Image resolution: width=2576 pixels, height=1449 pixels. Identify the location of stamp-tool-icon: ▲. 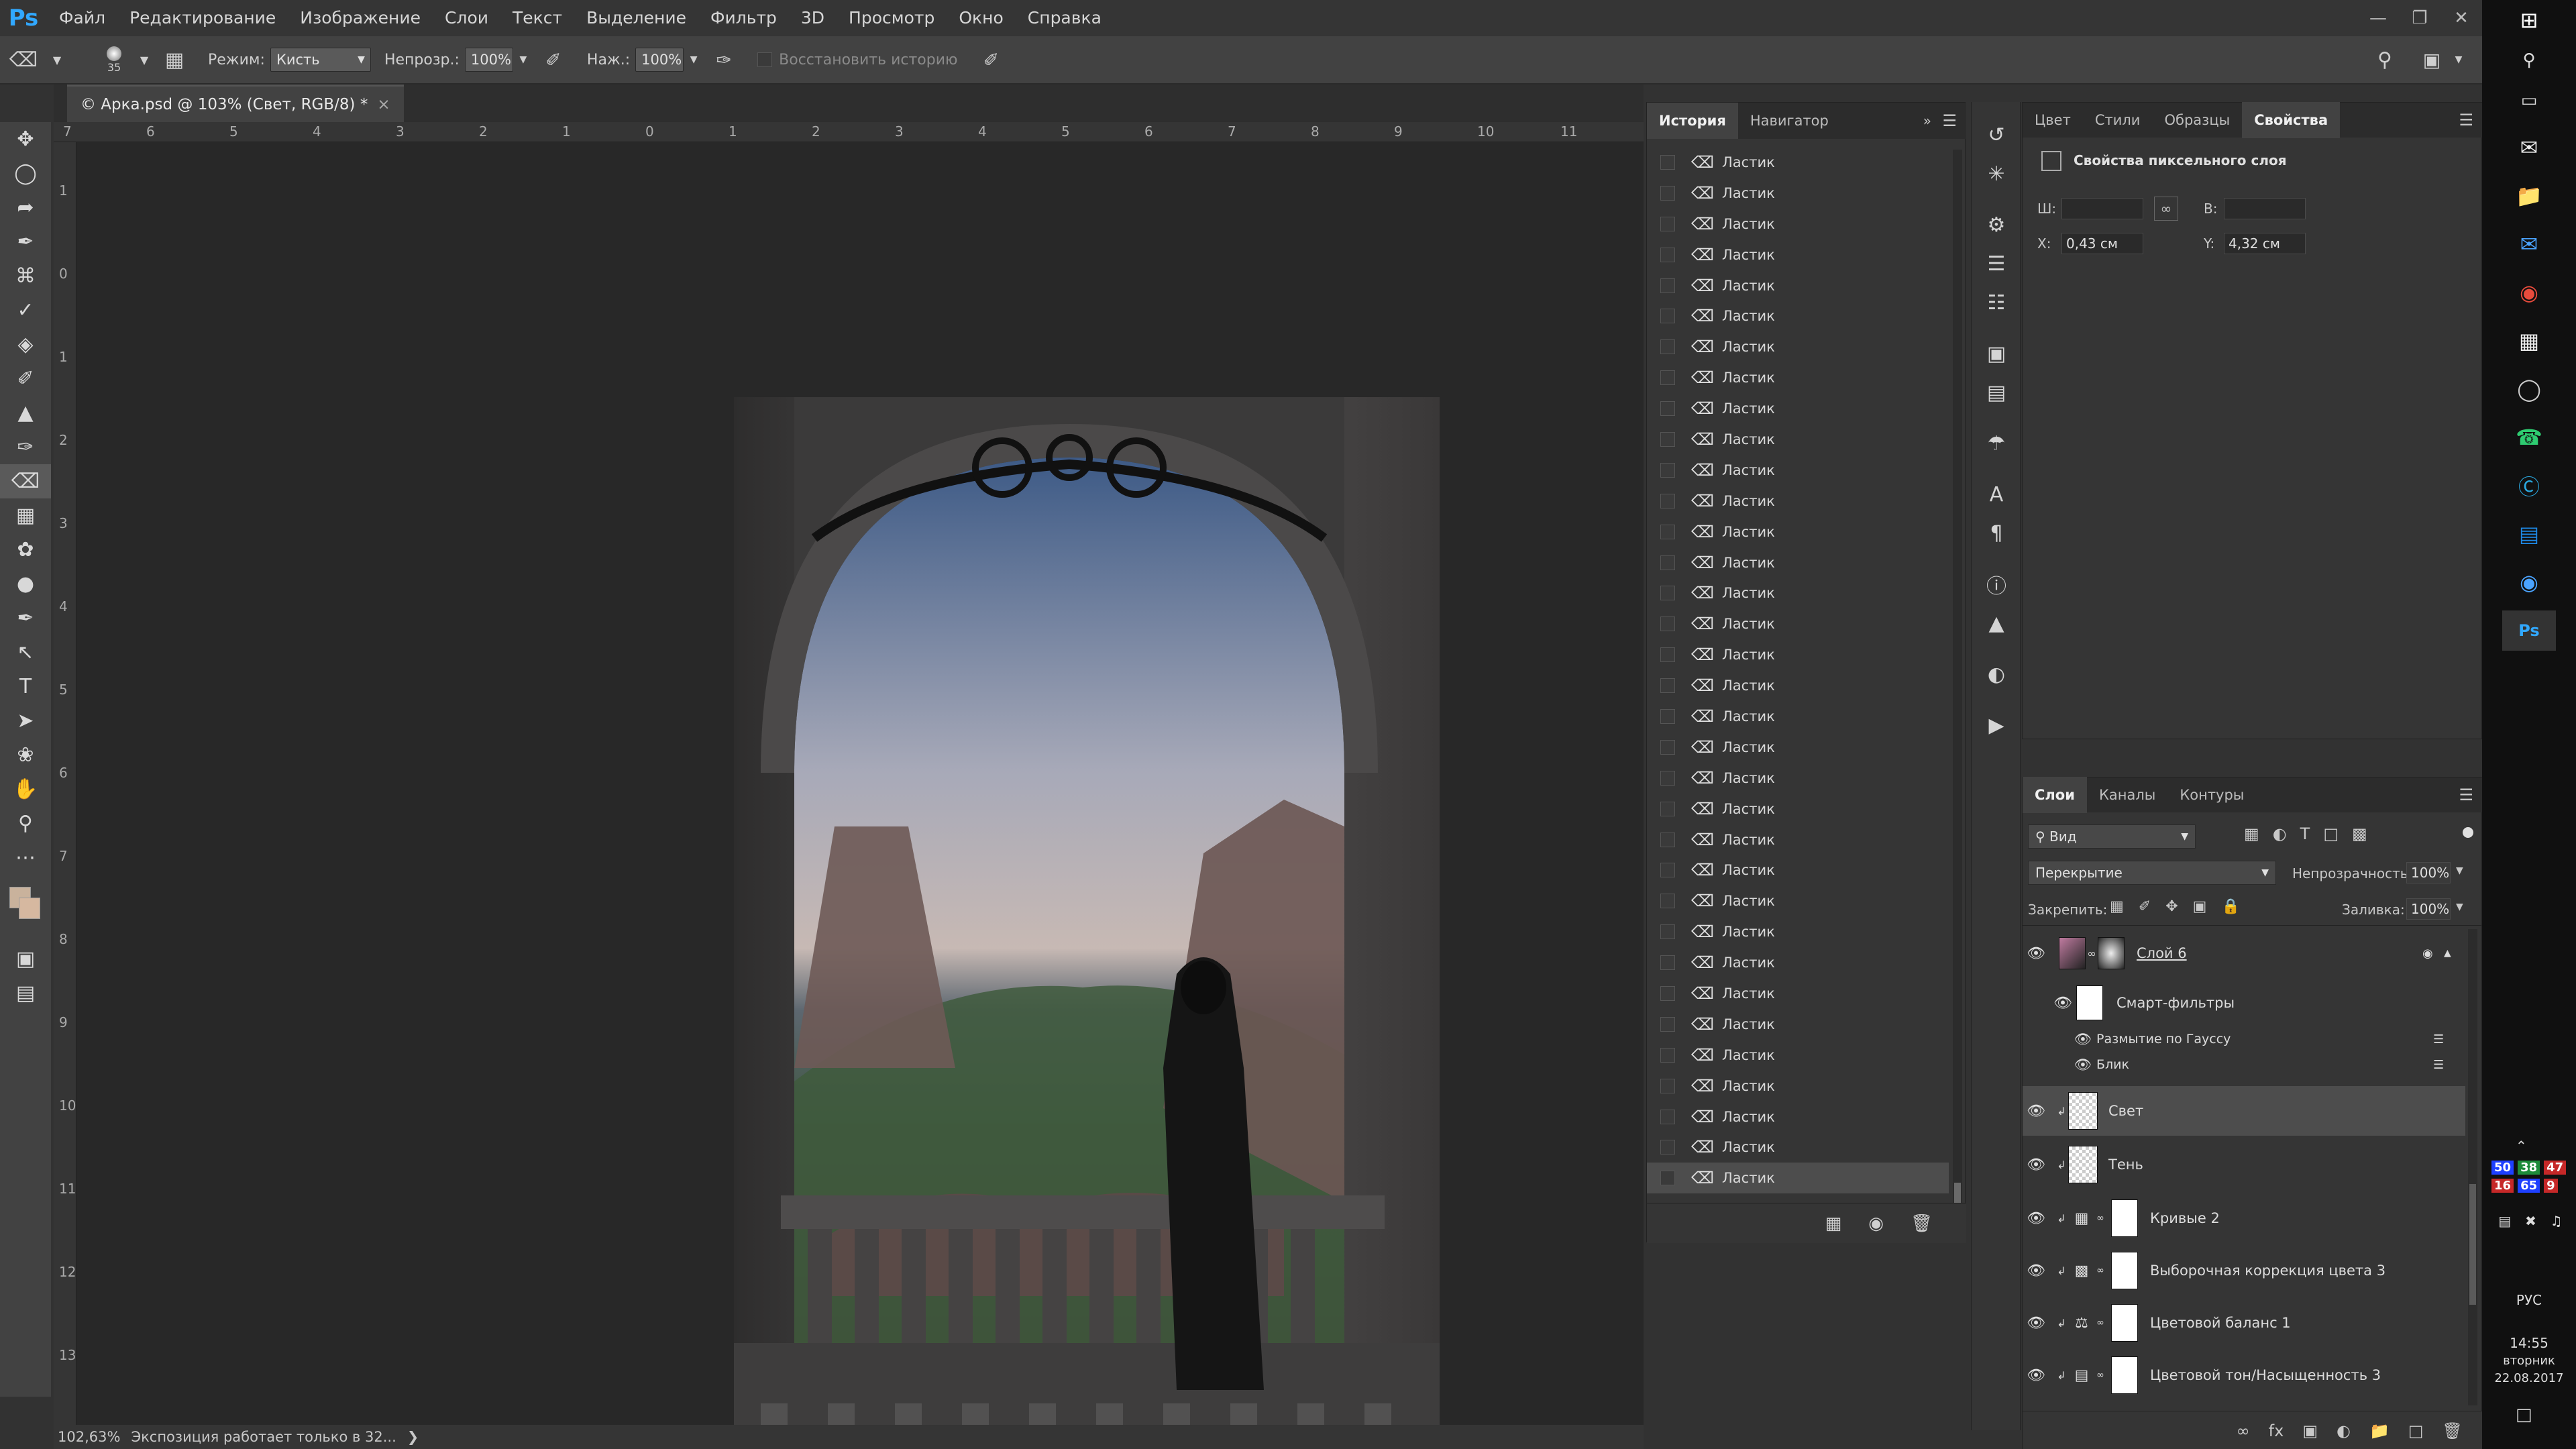
(25, 413).